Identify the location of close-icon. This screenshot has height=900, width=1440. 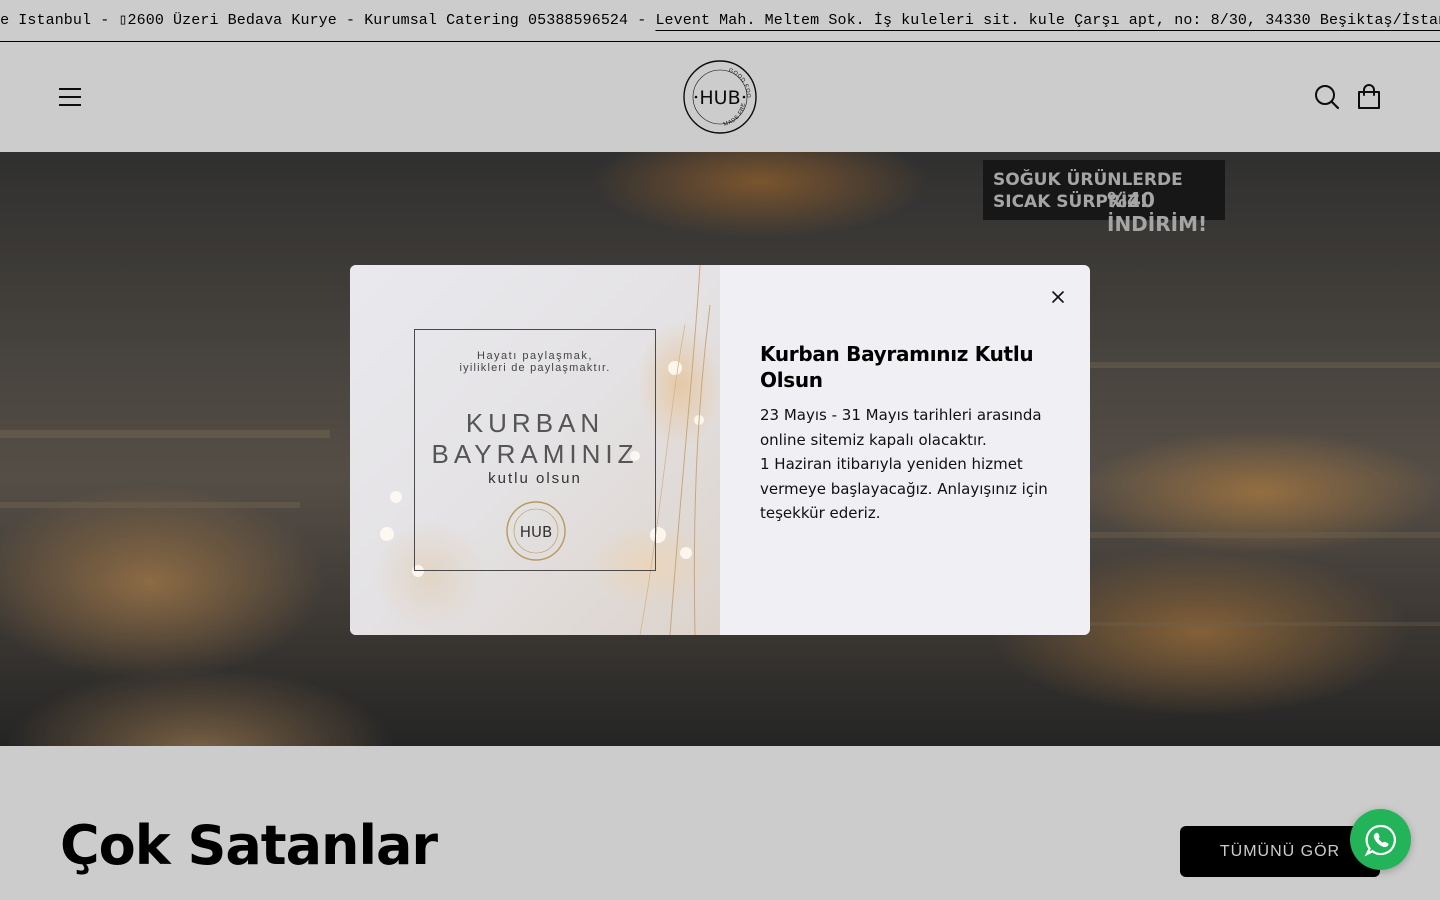
(1058, 297).